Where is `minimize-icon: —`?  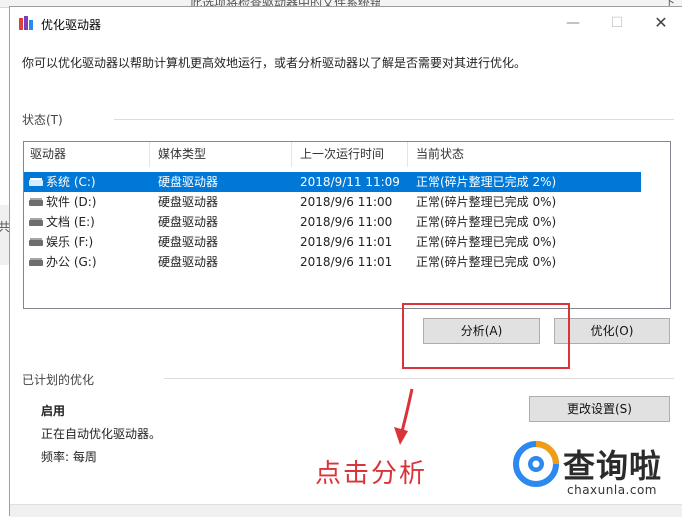 minimize-icon: — is located at coordinates (573, 23).